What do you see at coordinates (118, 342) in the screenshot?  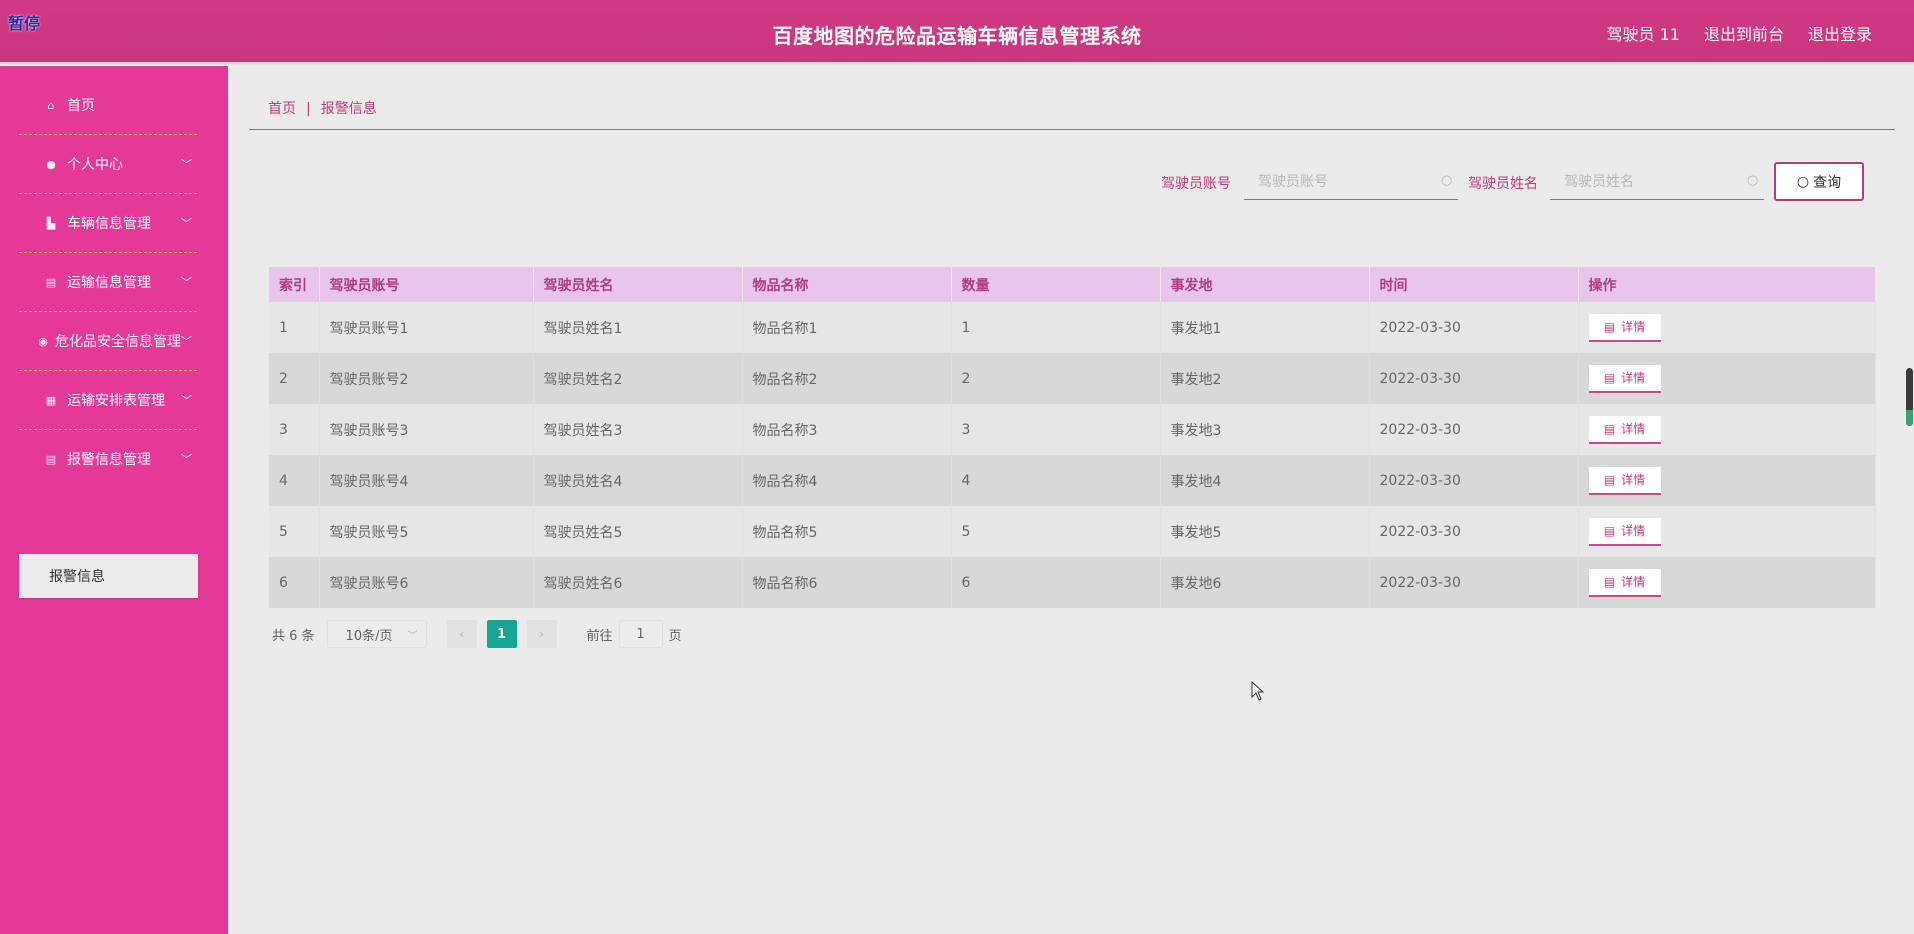 I see `sidebar-item-label: 危化品安全信息管理` at bounding box center [118, 342].